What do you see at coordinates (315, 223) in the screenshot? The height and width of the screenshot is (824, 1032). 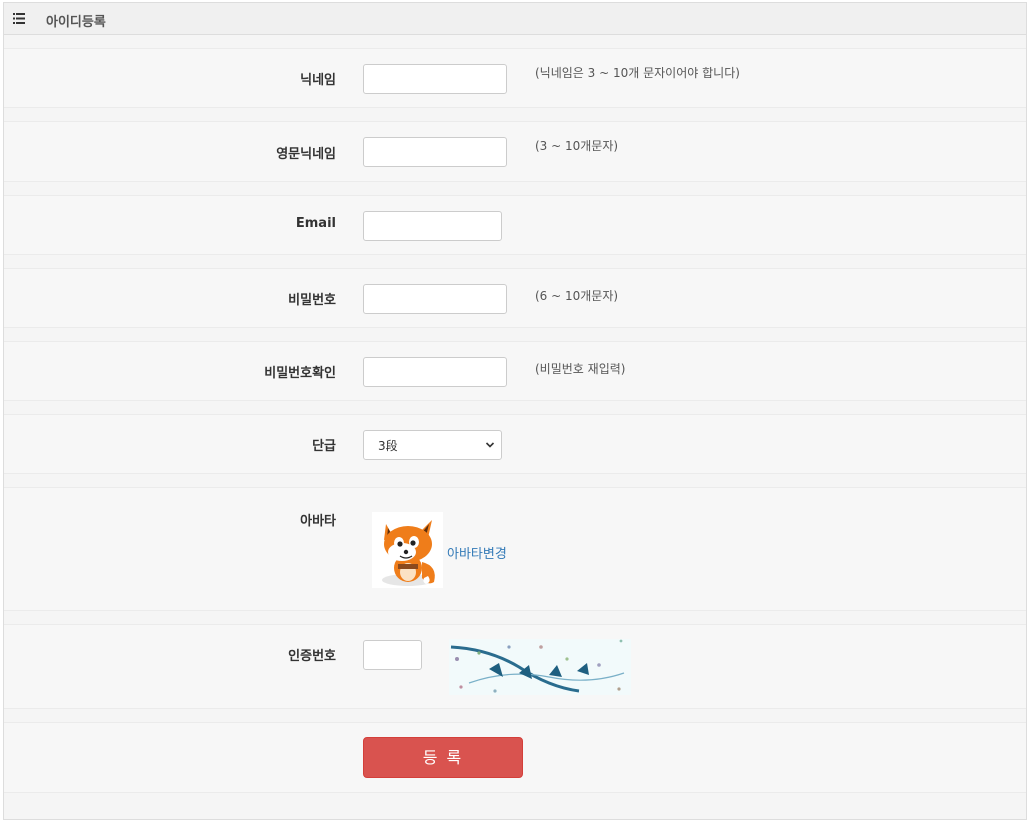 I see `email-label: Email` at bounding box center [315, 223].